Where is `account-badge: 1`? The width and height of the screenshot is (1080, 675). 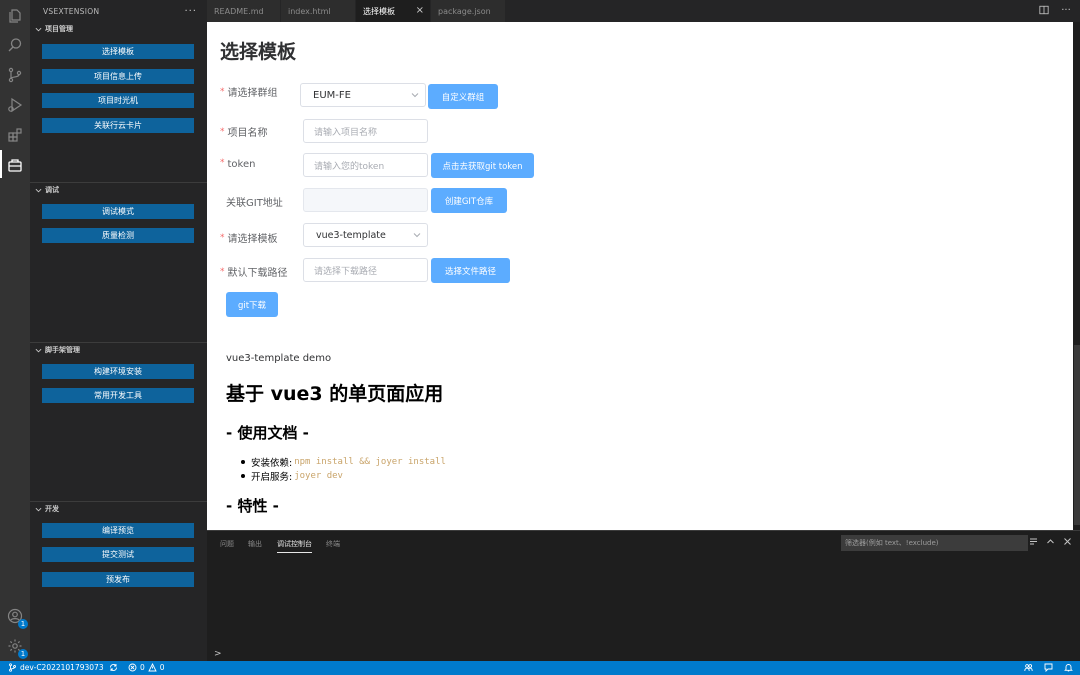
account-badge: 1 is located at coordinates (23, 624).